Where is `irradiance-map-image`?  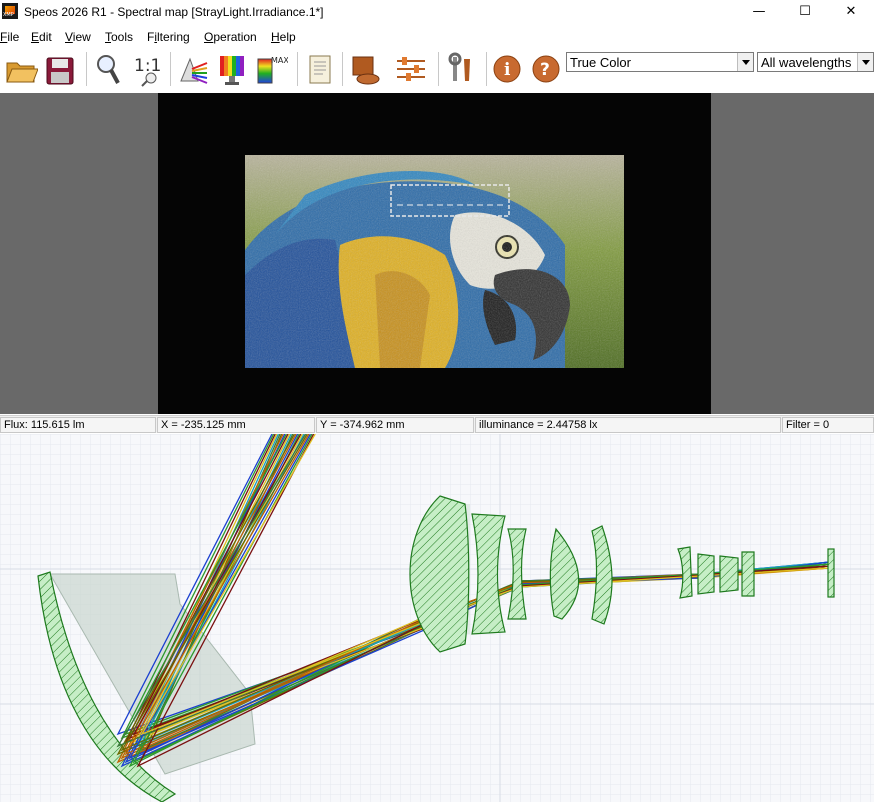
irradiance-map-image is located at coordinates (434, 261).